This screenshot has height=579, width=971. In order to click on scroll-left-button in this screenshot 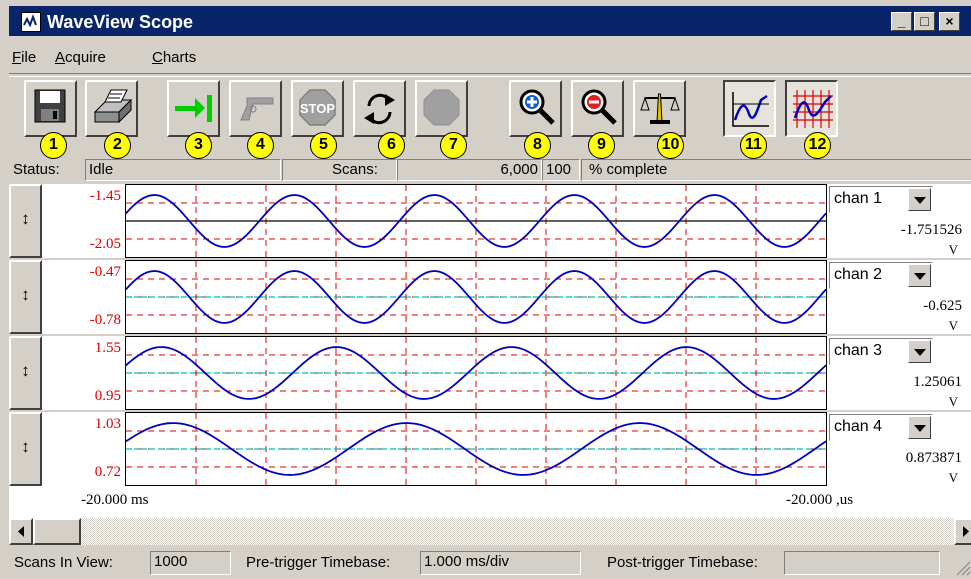, I will do `click(21, 531)`.